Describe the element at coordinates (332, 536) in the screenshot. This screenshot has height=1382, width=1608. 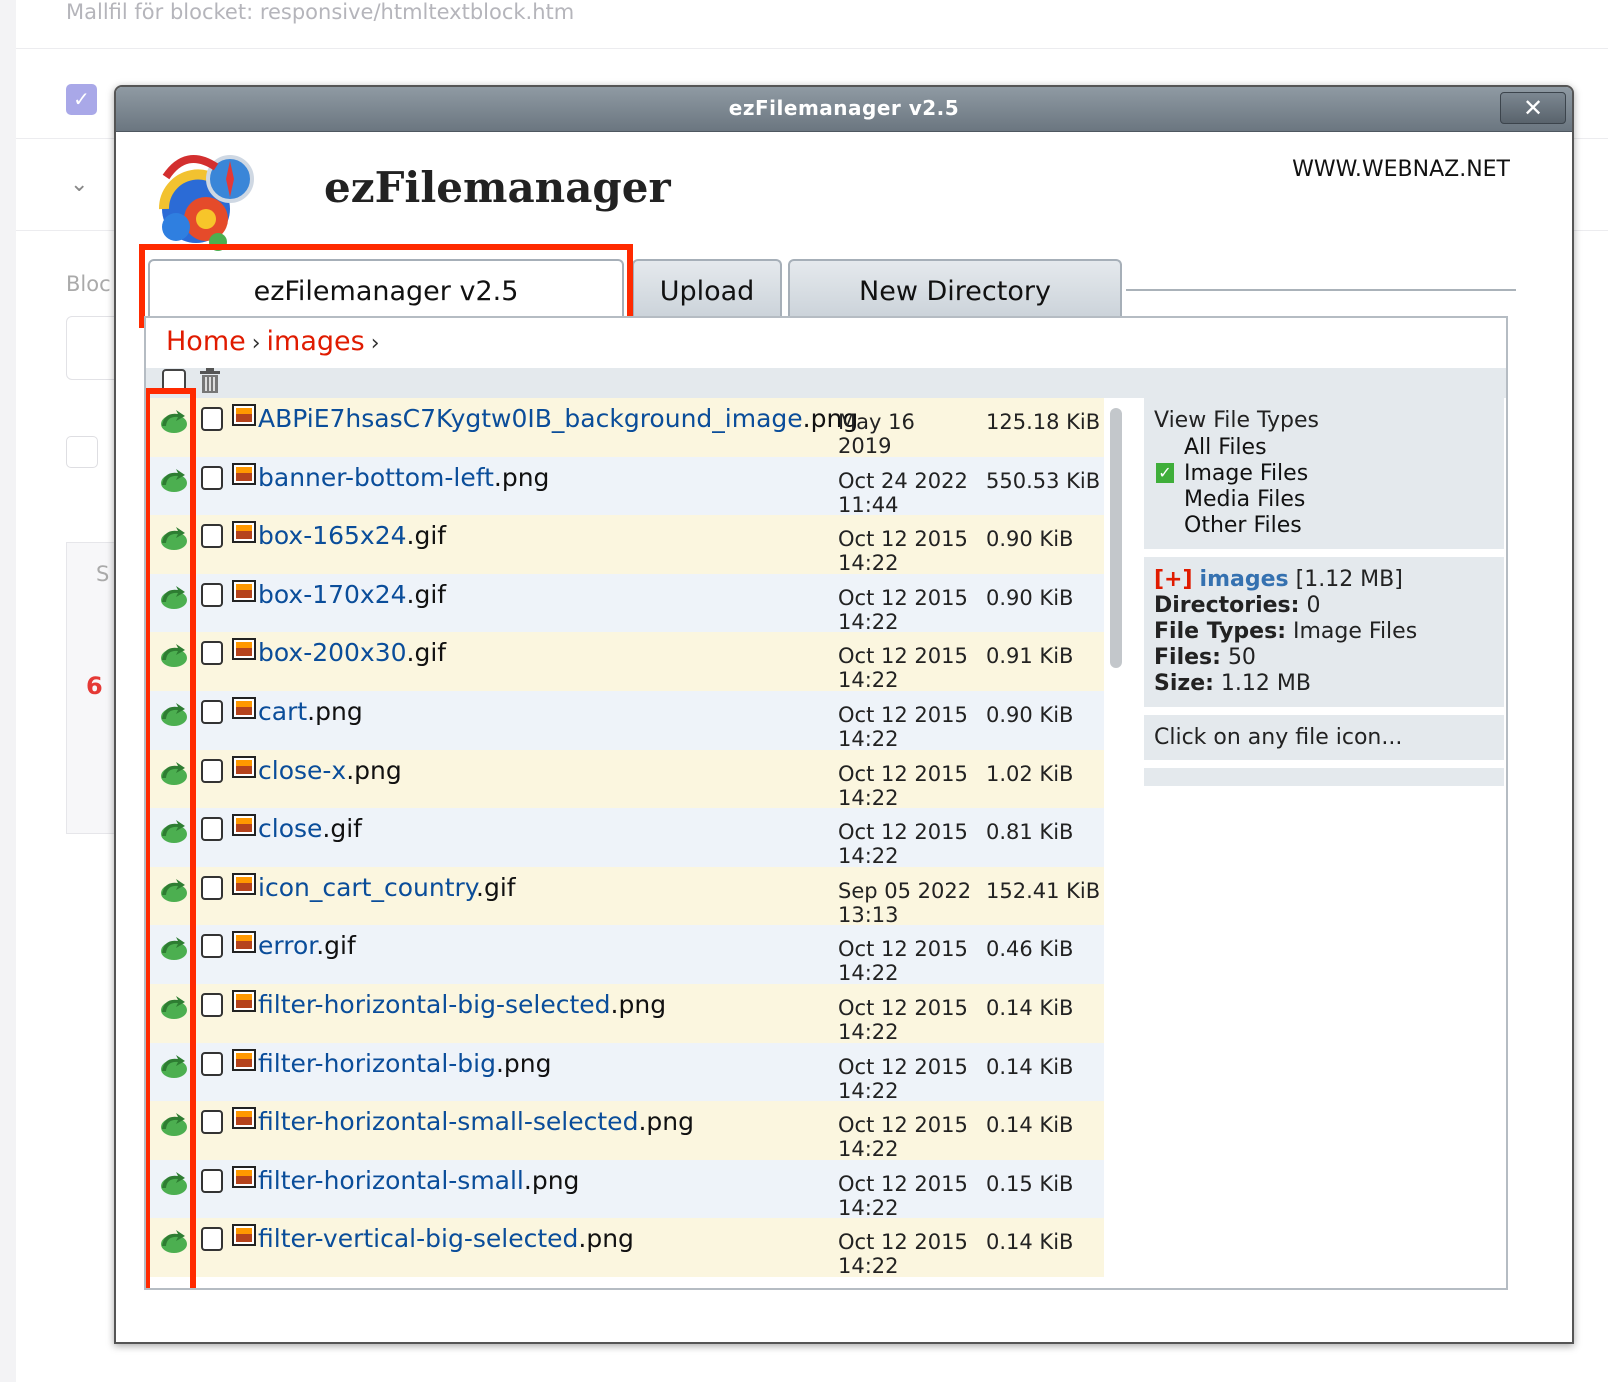
I see `file-name-base: box-165x24` at that location.